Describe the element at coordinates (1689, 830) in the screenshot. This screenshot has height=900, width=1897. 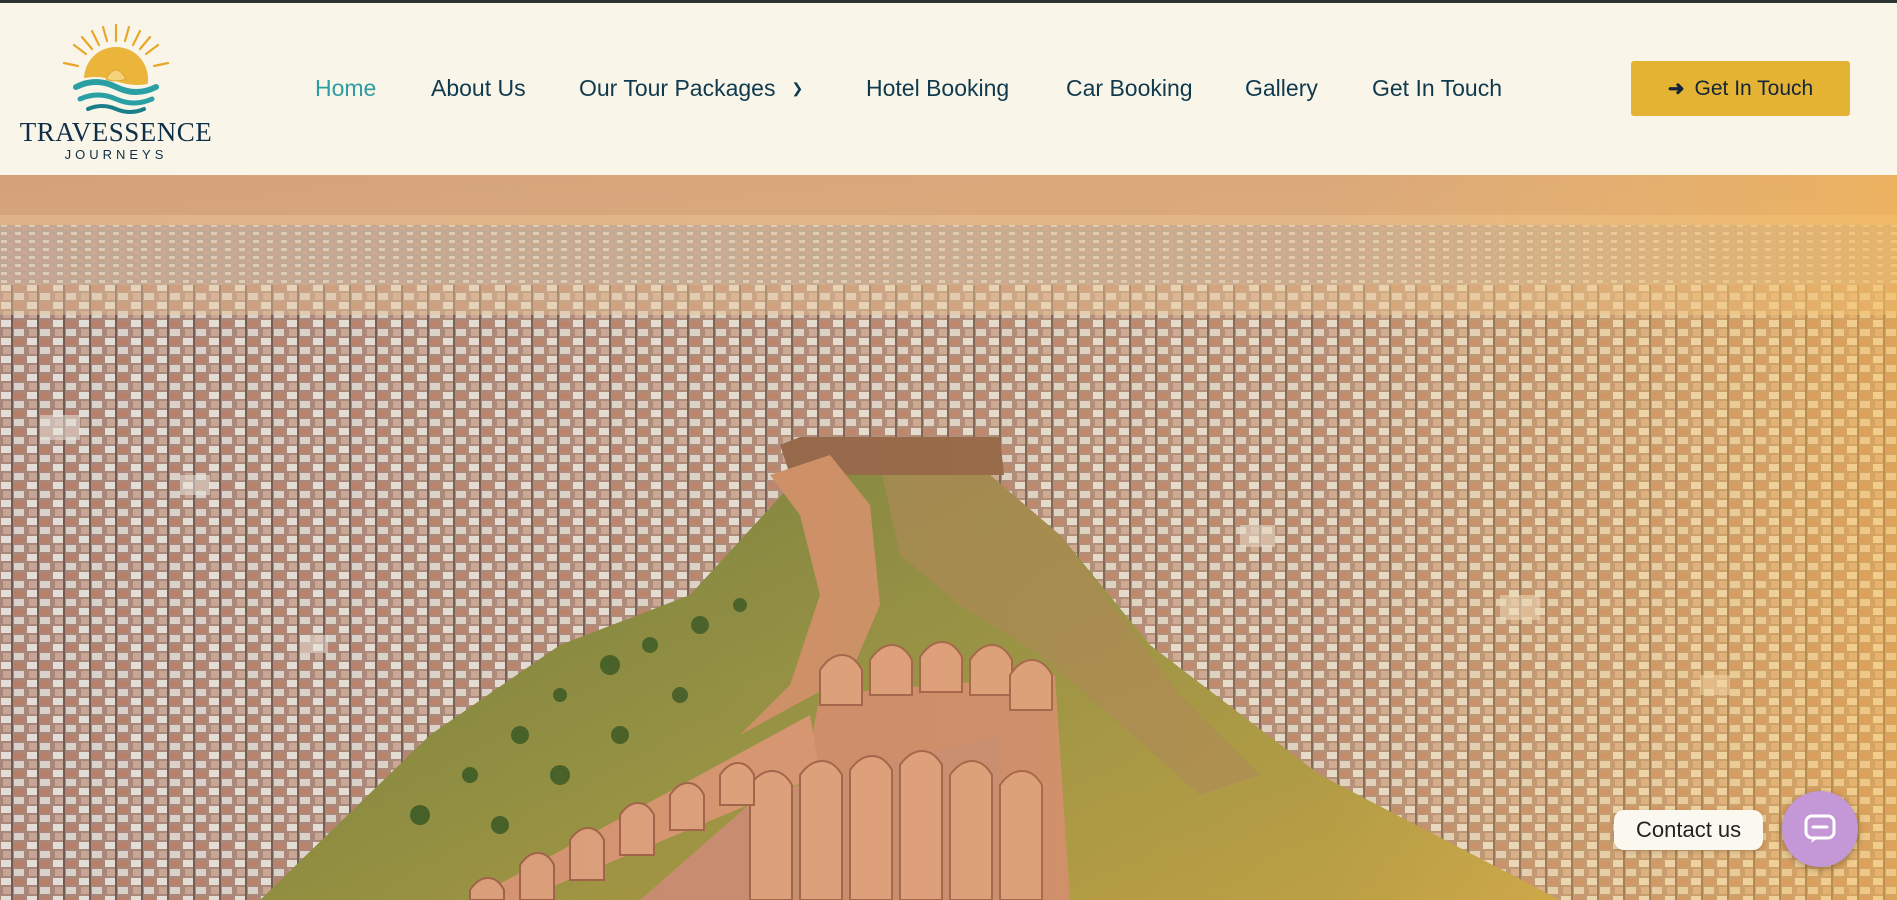
I see `contact-us-label: Contact us` at that location.